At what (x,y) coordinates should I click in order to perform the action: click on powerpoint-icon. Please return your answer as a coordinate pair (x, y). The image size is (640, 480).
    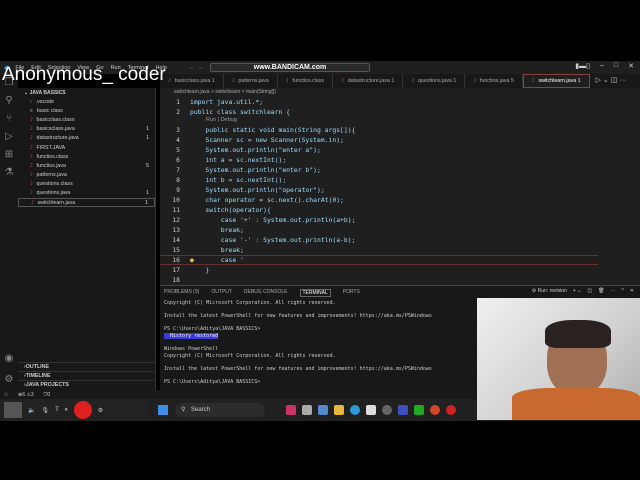
    Looking at the image, I should click on (435, 410).